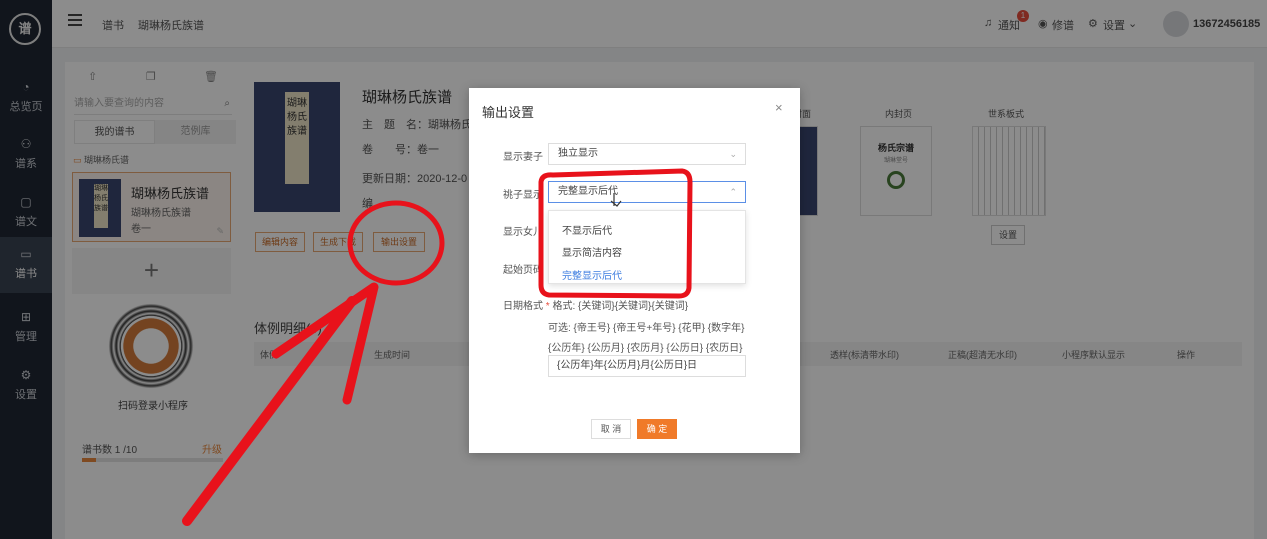  Describe the element at coordinates (645, 348) in the screenshot. I see `date-options-line: {公历年} {公历月} {农历月} {公历日} {农历日}` at that location.